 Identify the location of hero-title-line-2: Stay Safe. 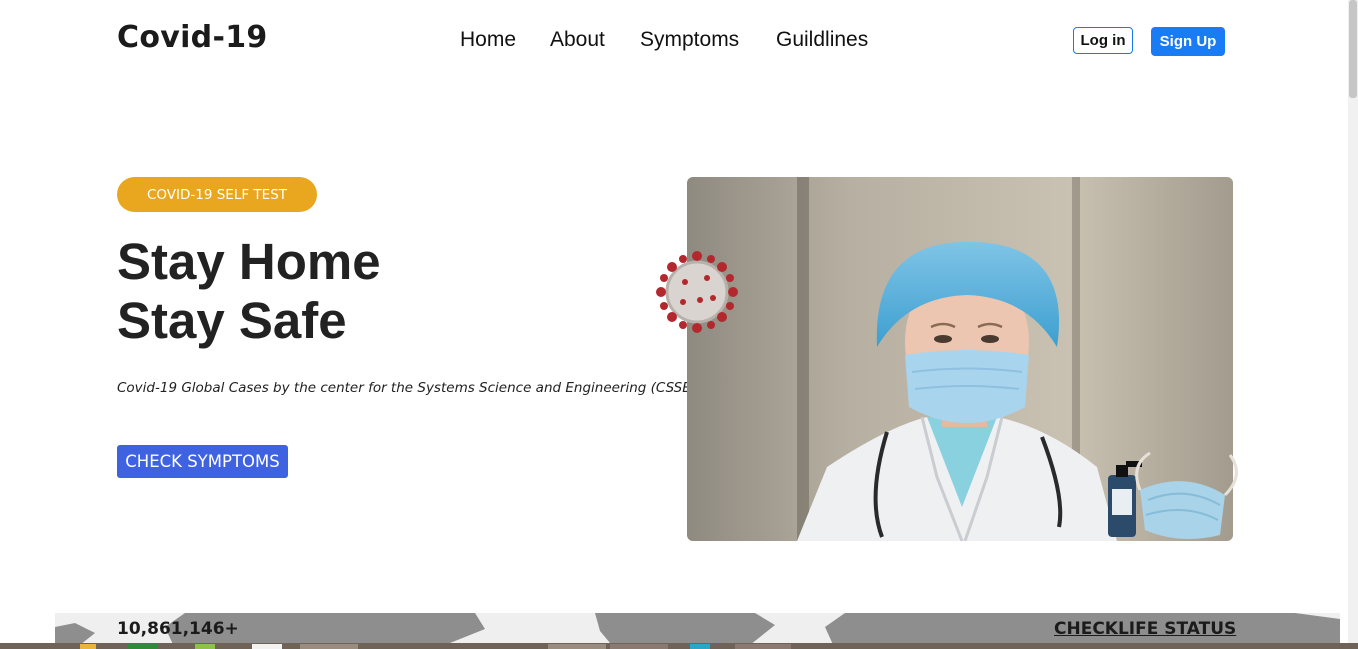
(232, 320).